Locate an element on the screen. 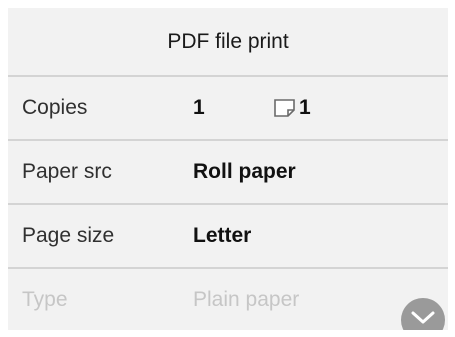  chevron-down-icon is located at coordinates (423, 317).